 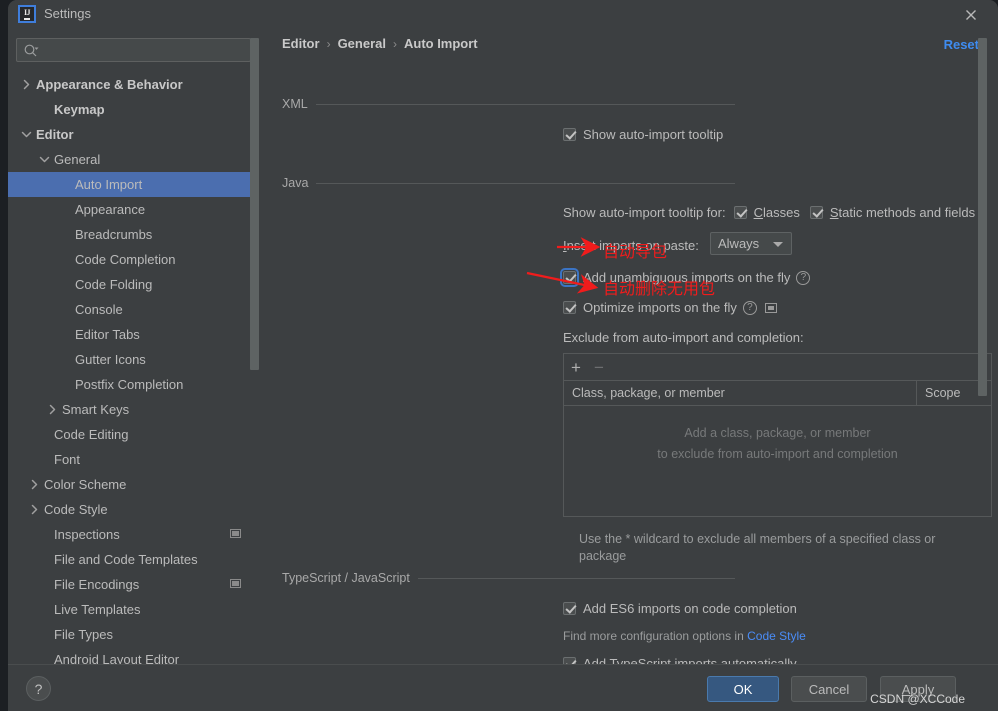 What do you see at coordinates (133, 259) in the screenshot?
I see `sidebar-item-code-completion: Code Completion` at bounding box center [133, 259].